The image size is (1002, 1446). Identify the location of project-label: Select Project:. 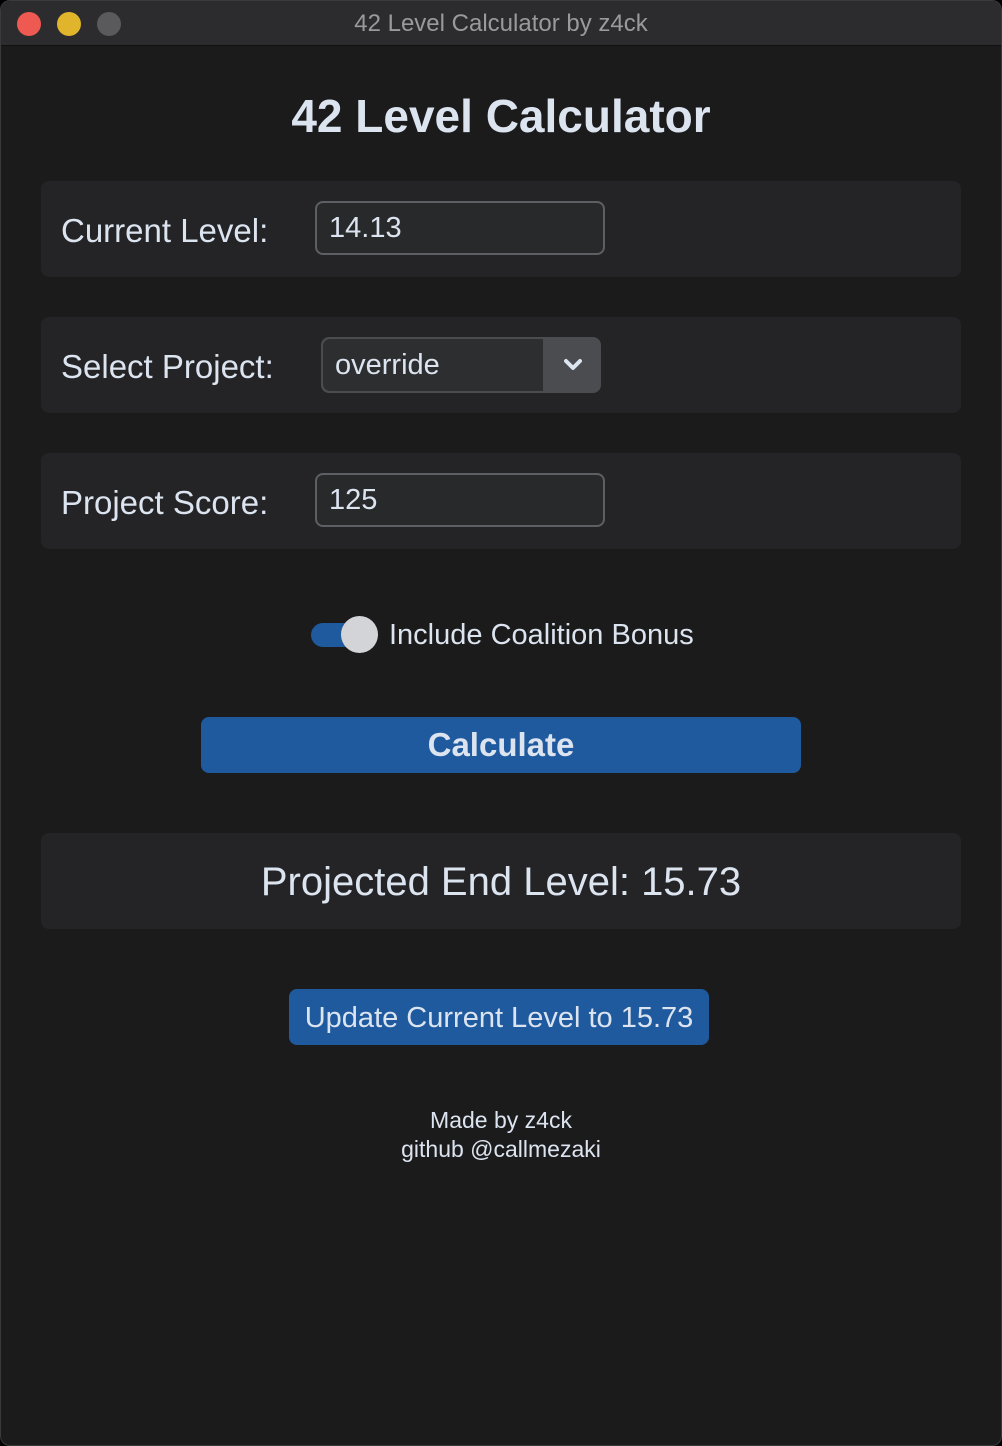
(167, 366).